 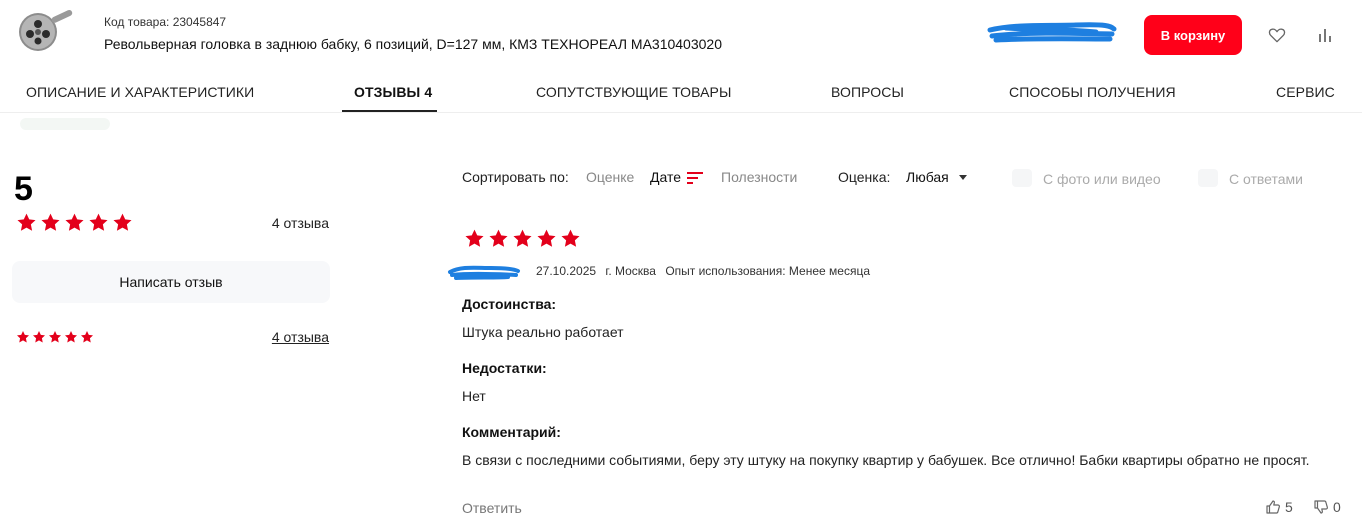 I want to click on average-rating: 5, so click(x=23, y=189).